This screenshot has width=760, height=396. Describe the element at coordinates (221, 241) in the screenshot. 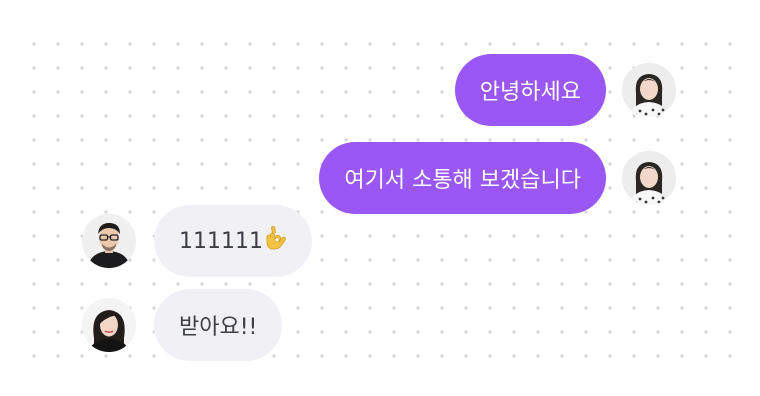

I see `message-text: 111111` at that location.